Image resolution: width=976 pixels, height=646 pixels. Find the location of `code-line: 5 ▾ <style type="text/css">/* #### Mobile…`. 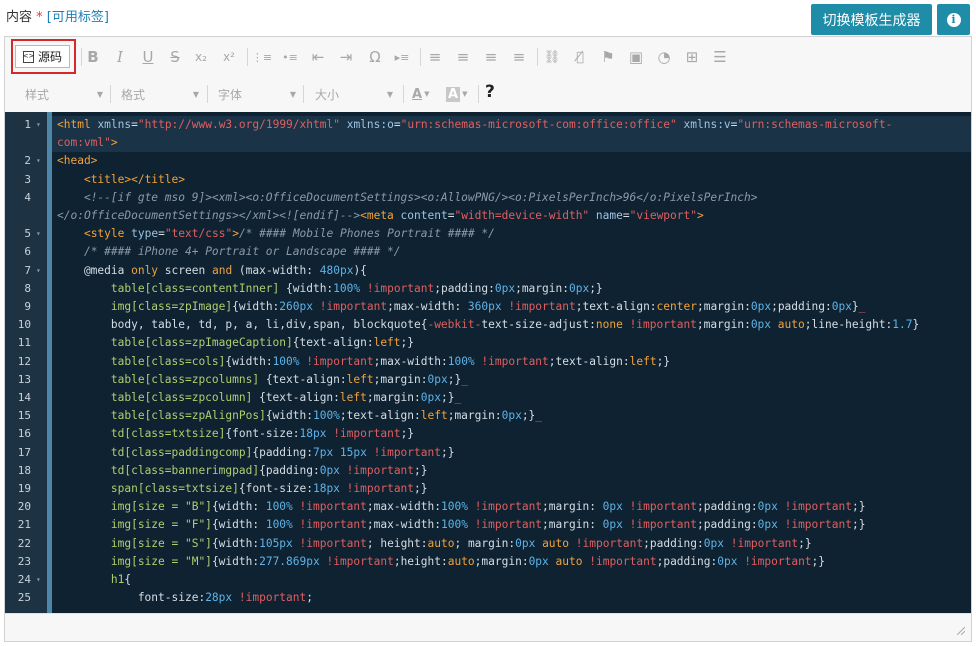

code-line: 5 ▾ <style type="text/css">/* #### Mobile… is located at coordinates (488, 234).